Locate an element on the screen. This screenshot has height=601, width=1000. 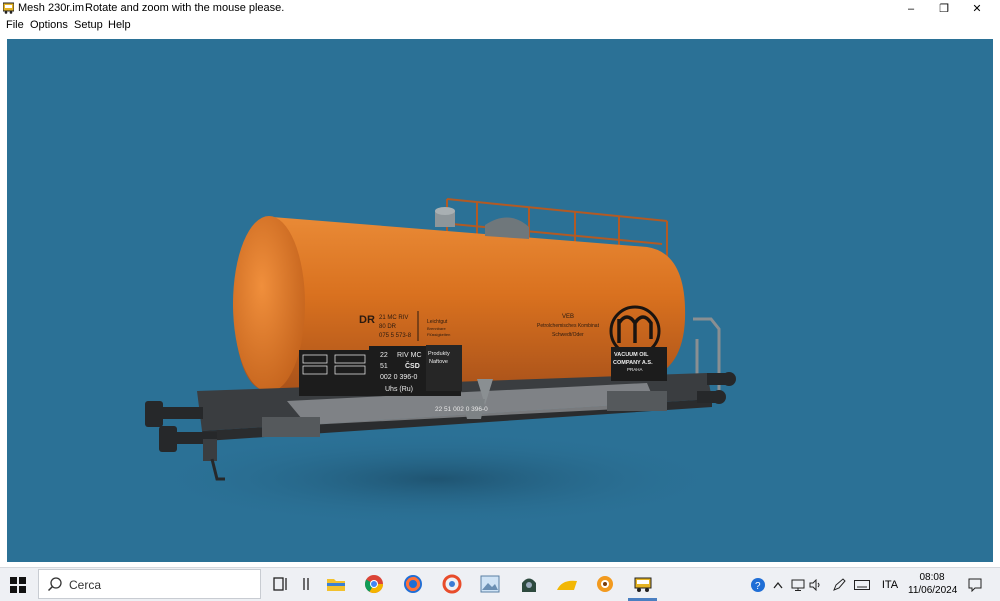
plate-left is located at coordinates (334, 373).